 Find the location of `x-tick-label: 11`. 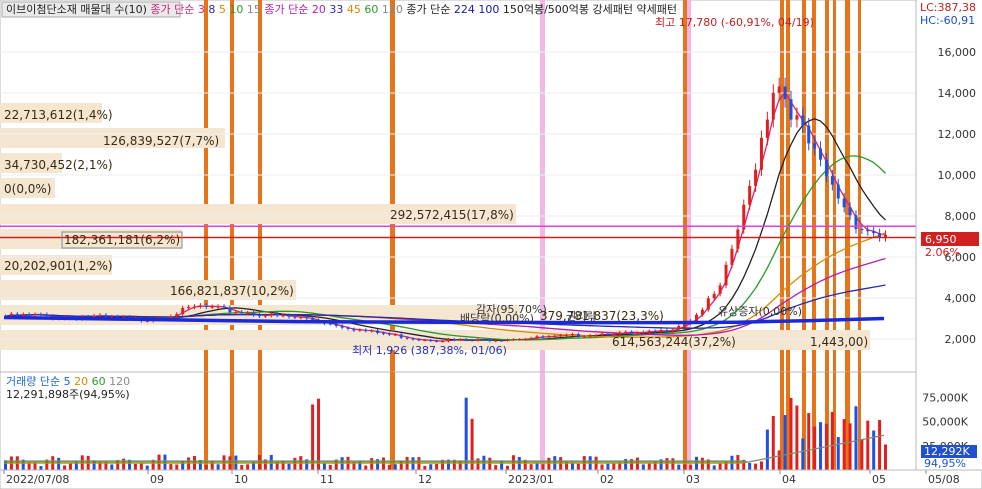

x-tick-label: 11 is located at coordinates (327, 479).